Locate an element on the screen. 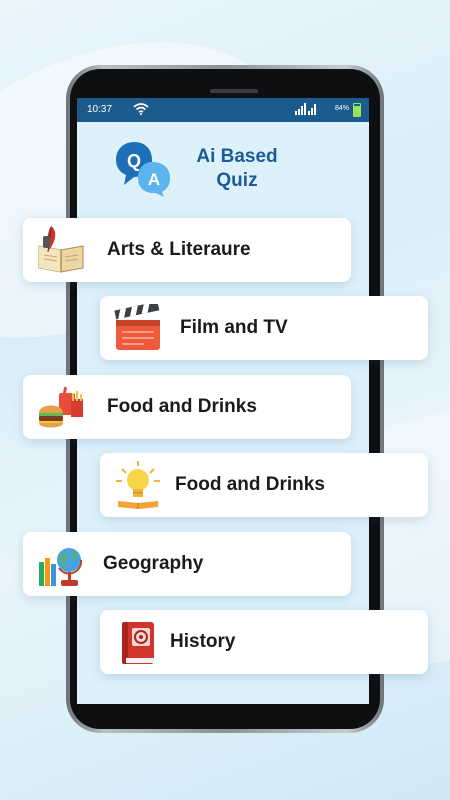 This screenshot has height=800, width=450. category-label: History is located at coordinates (203, 641).